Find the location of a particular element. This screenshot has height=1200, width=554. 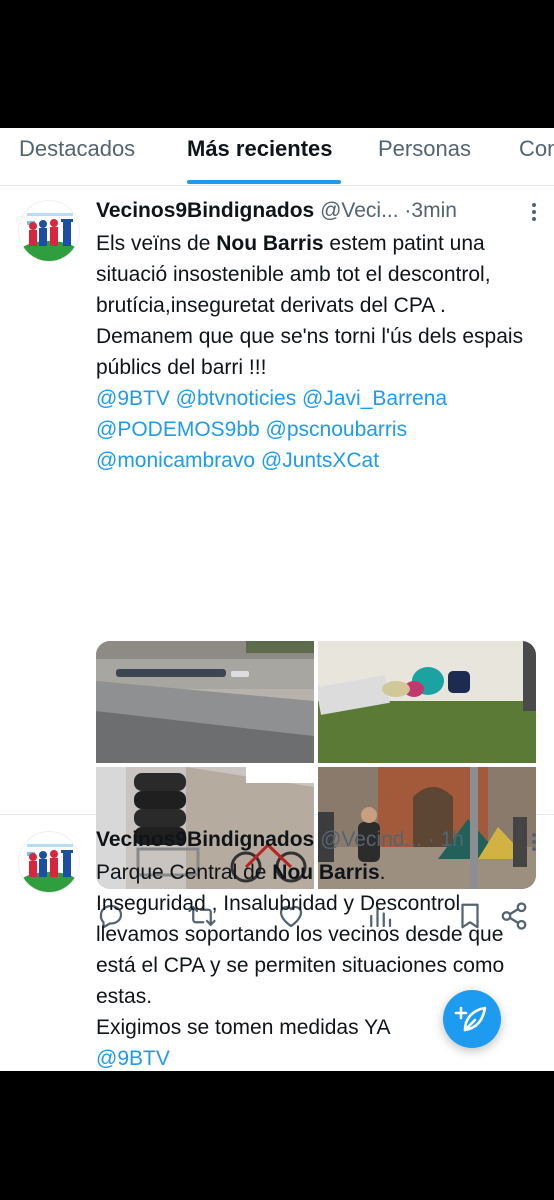

tweet-header: Vecinos9Bindignados @Veci... ·3min is located at coordinates (317, 211).